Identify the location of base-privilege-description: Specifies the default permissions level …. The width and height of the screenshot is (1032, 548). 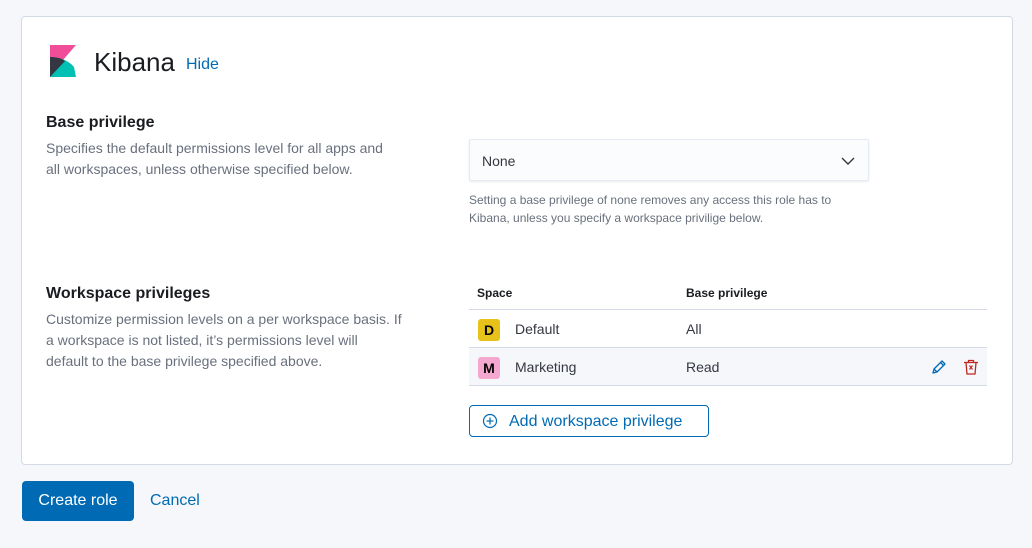
(214, 158).